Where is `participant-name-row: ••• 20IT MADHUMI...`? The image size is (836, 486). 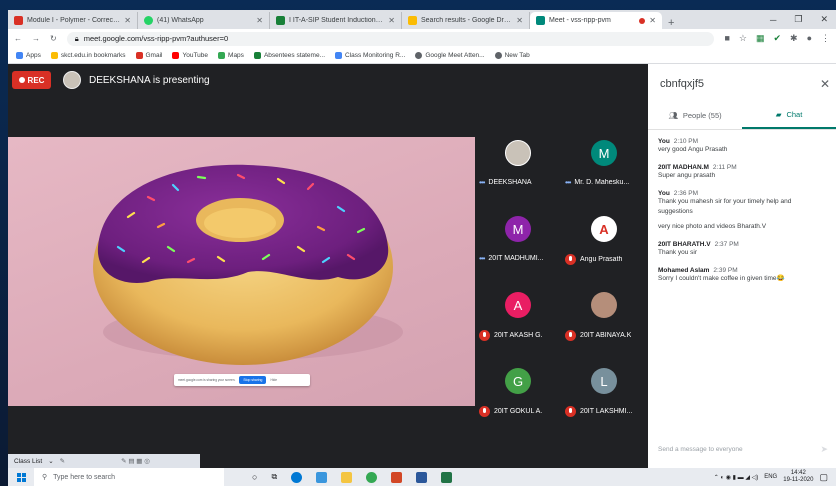
participant-name-row: ••• 20IT MADHUMI... is located at coordinates (519, 258).